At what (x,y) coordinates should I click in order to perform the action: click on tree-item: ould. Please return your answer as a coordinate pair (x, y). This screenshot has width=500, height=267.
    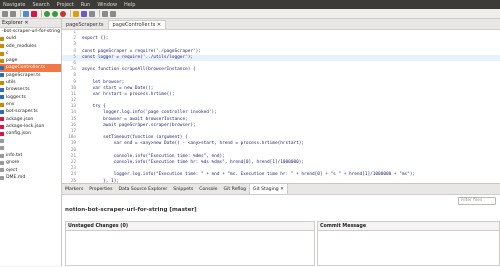
    Looking at the image, I should click on (30, 38).